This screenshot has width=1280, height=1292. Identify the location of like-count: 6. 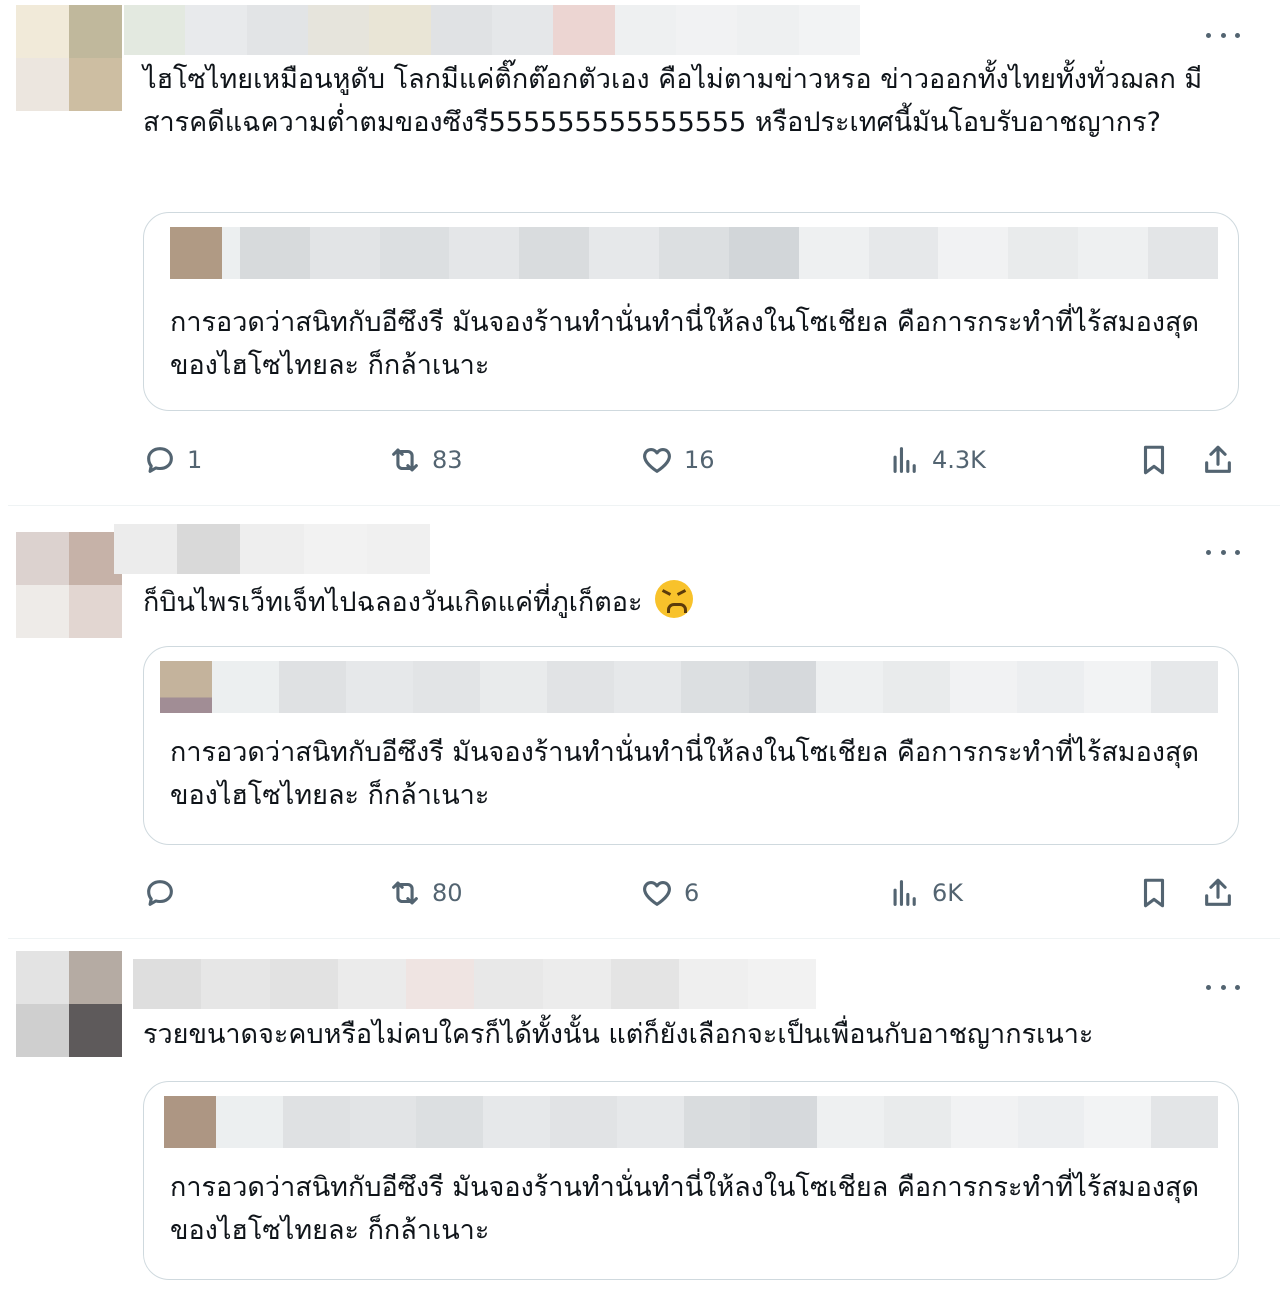
(692, 893).